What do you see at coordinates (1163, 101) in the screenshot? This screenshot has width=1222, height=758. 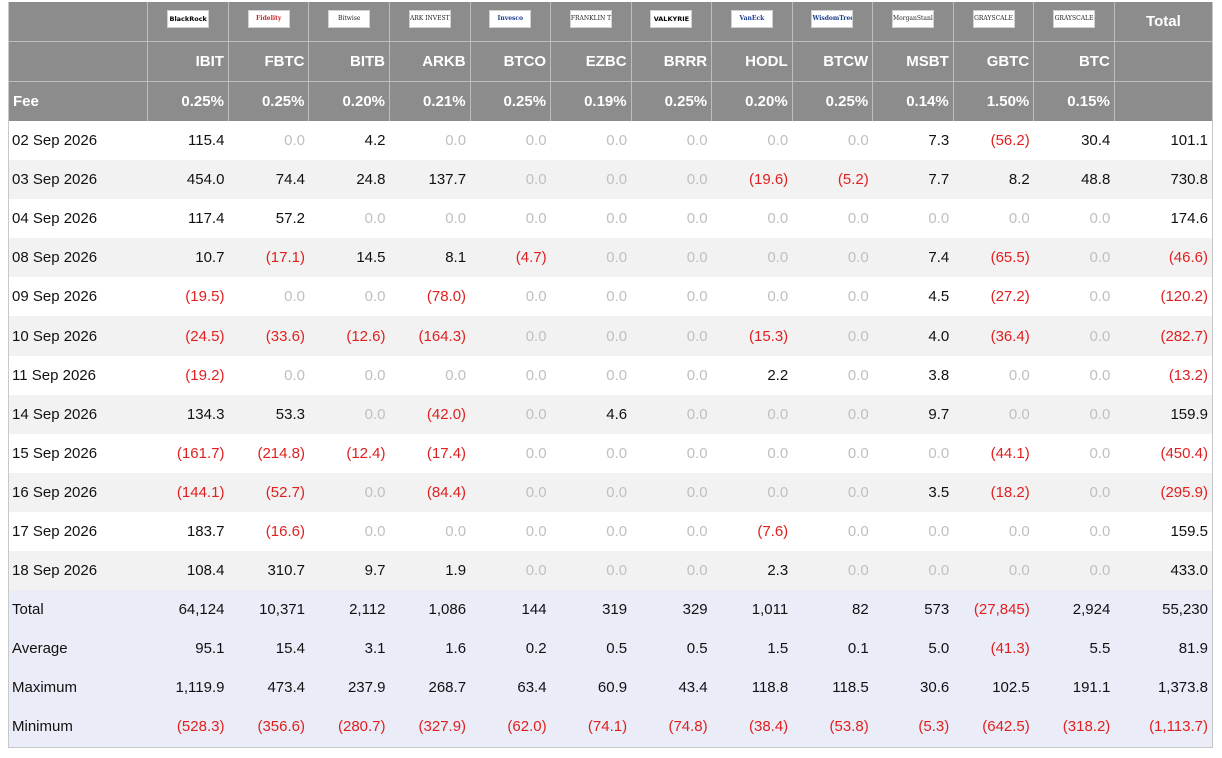 I see `fee-total-blank` at bounding box center [1163, 101].